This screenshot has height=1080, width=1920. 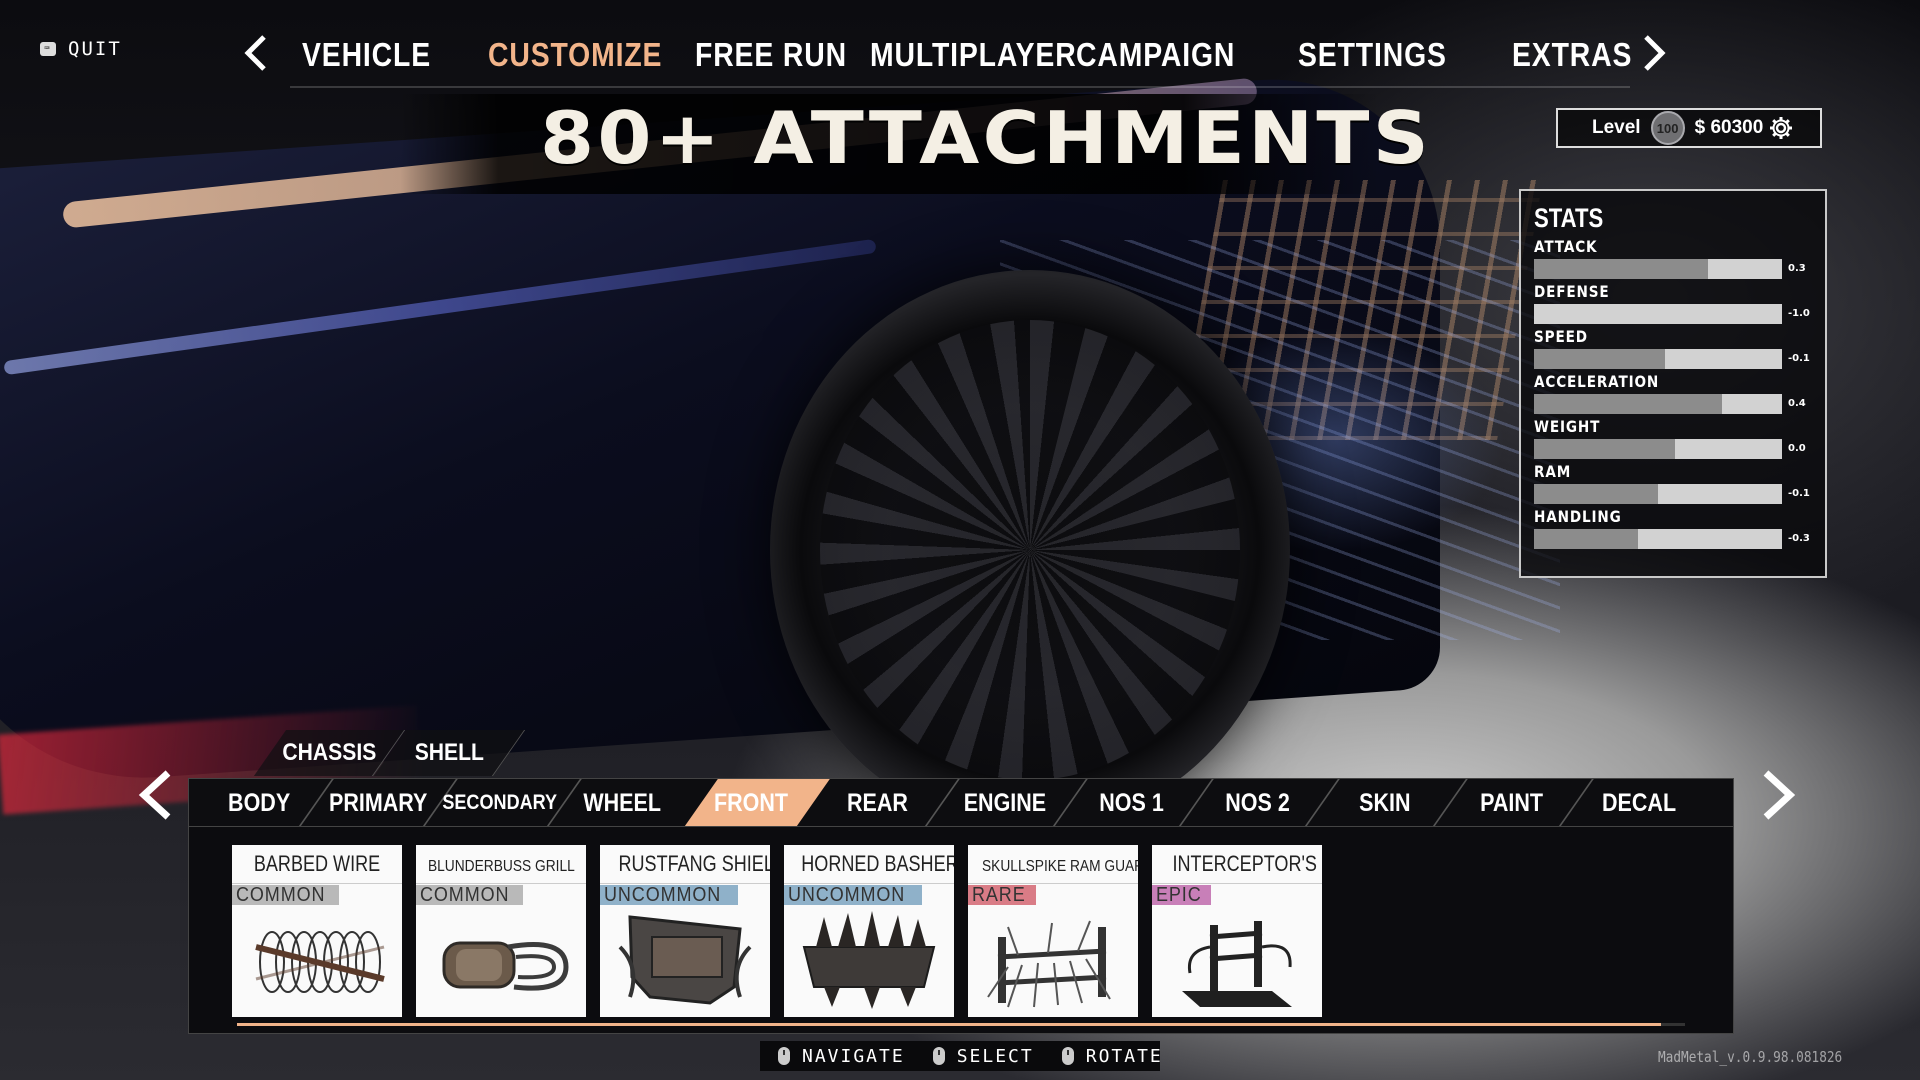 What do you see at coordinates (853, 1056) in the screenshot?
I see `hint-label: NAVIGATE` at bounding box center [853, 1056].